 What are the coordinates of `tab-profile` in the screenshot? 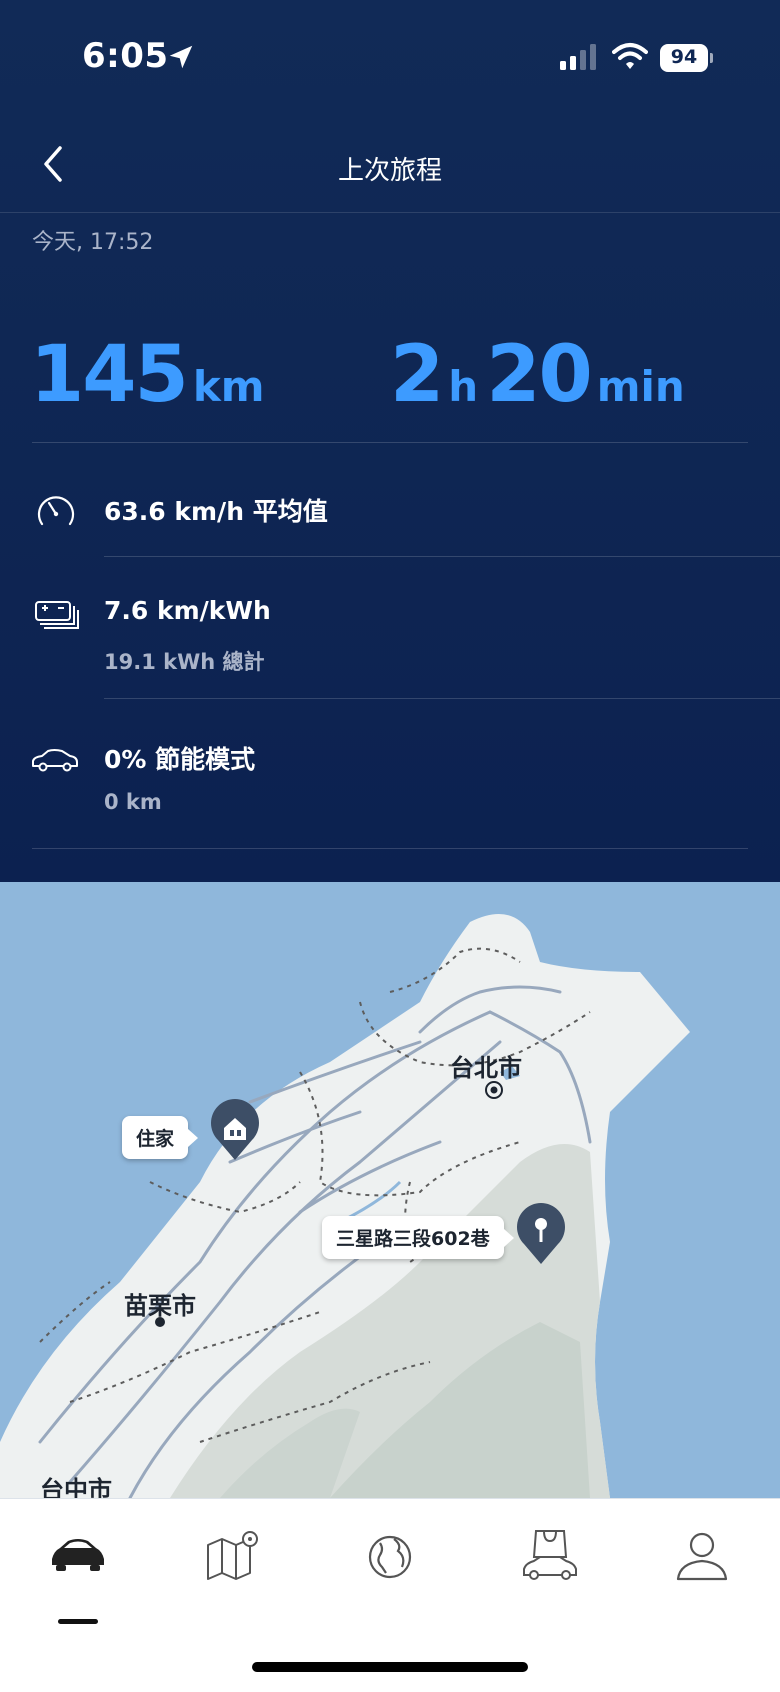 It's located at (702, 1567).